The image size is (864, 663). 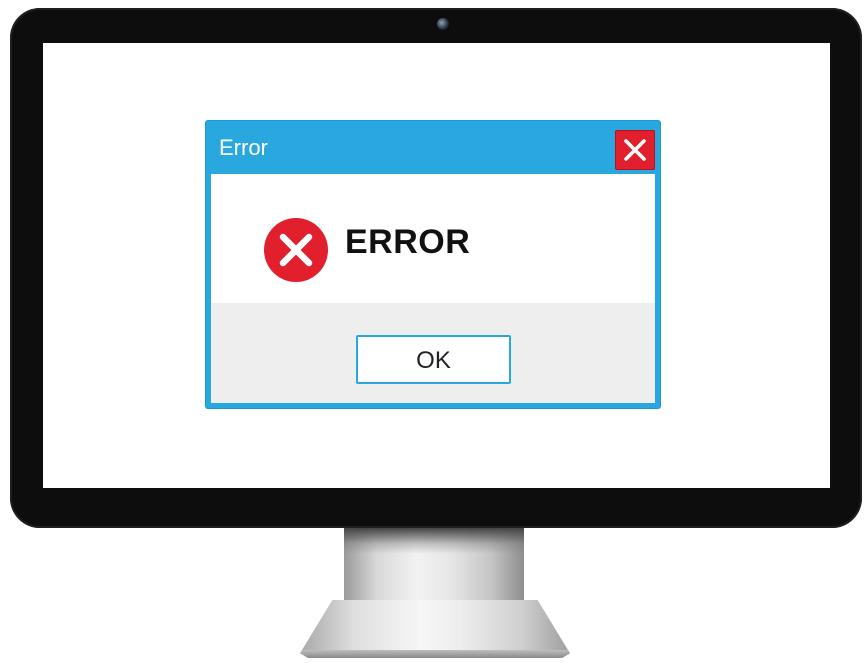 I want to click on ok-button: OK, so click(x=433, y=359).